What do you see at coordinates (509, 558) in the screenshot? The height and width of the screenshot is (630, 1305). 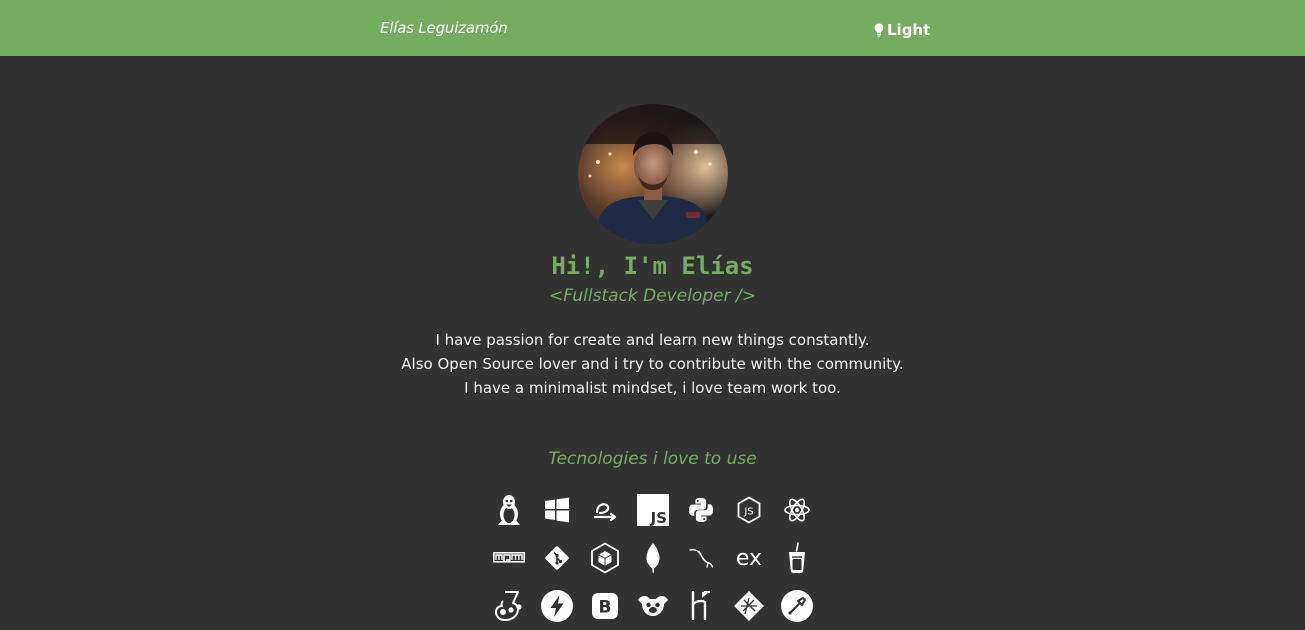 I see `npm-icon` at bounding box center [509, 558].